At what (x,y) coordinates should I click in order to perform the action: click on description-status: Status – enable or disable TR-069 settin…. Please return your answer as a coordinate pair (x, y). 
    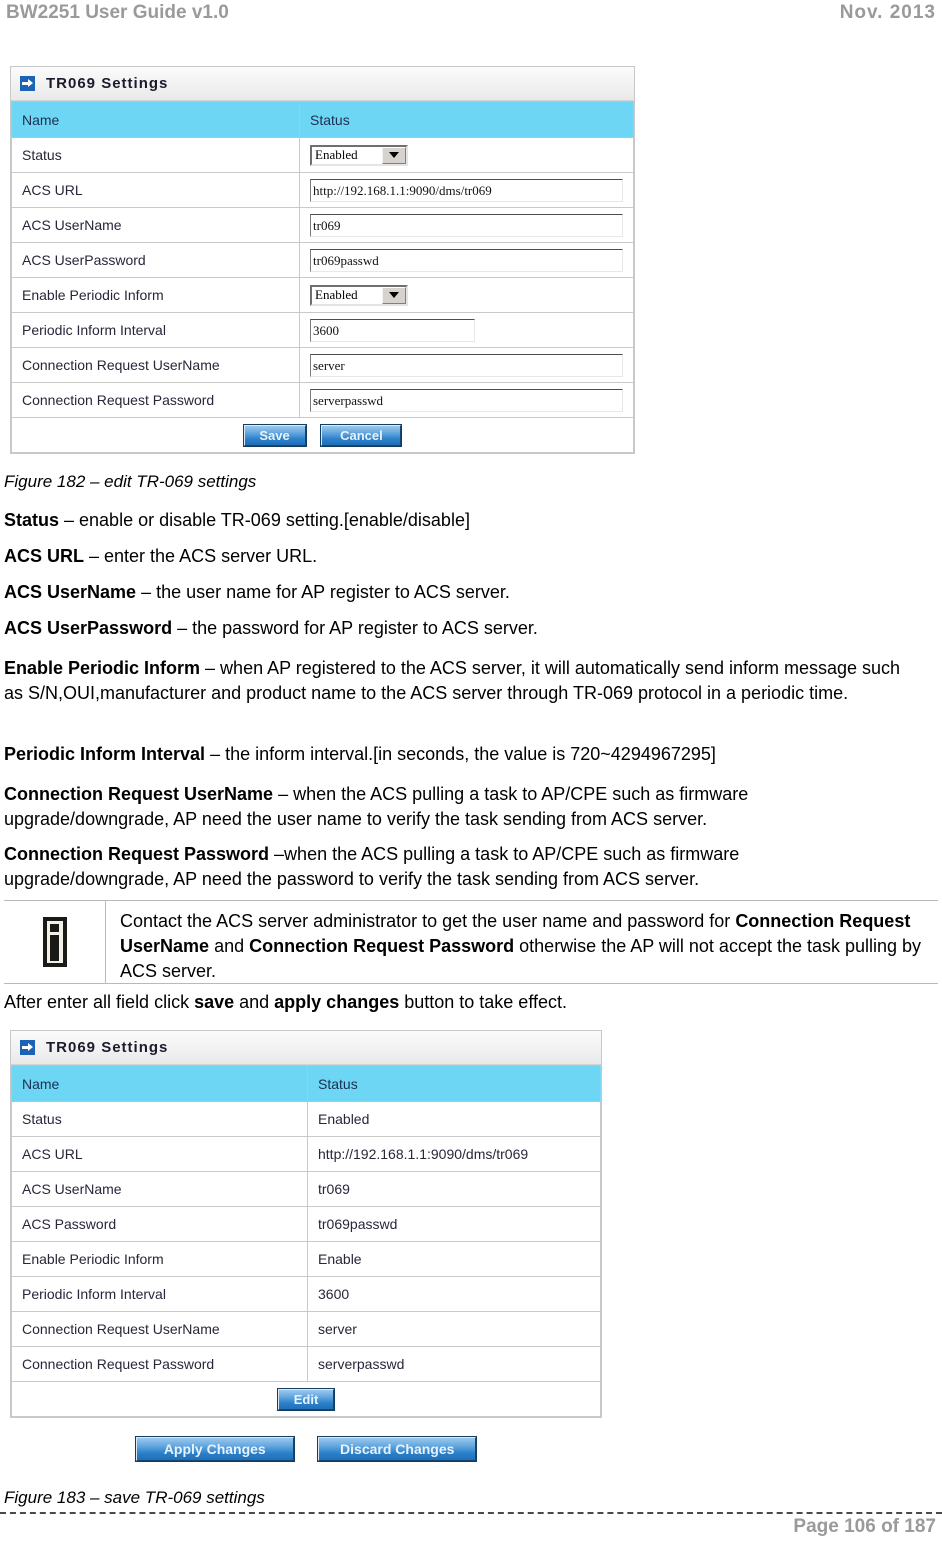
    Looking at the image, I should click on (460, 520).